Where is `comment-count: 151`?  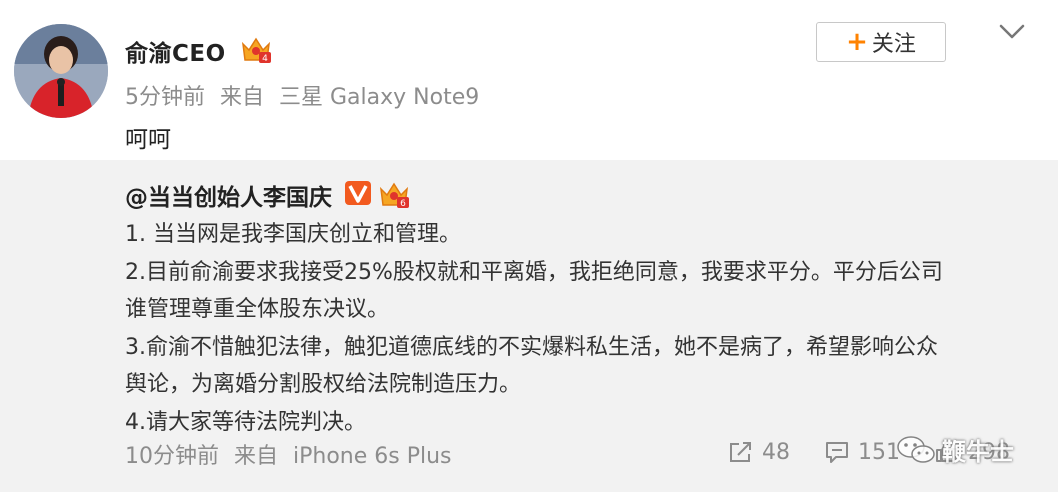
comment-count: 151 is located at coordinates (879, 452).